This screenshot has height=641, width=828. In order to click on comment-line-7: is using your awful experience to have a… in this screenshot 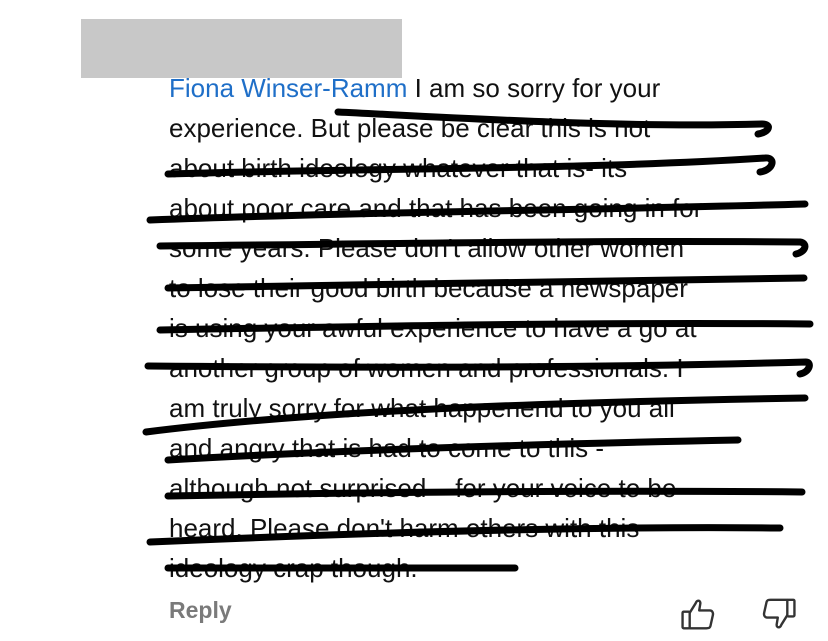, I will do `click(433, 328)`.